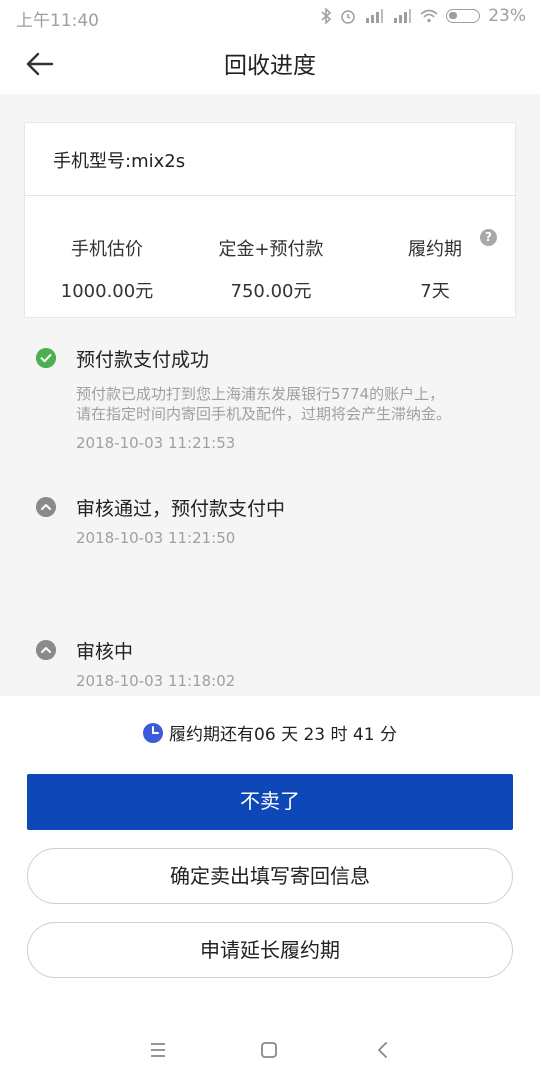 This screenshot has height=1080, width=540. What do you see at coordinates (348, 17) in the screenshot?
I see `alarm-icon` at bounding box center [348, 17].